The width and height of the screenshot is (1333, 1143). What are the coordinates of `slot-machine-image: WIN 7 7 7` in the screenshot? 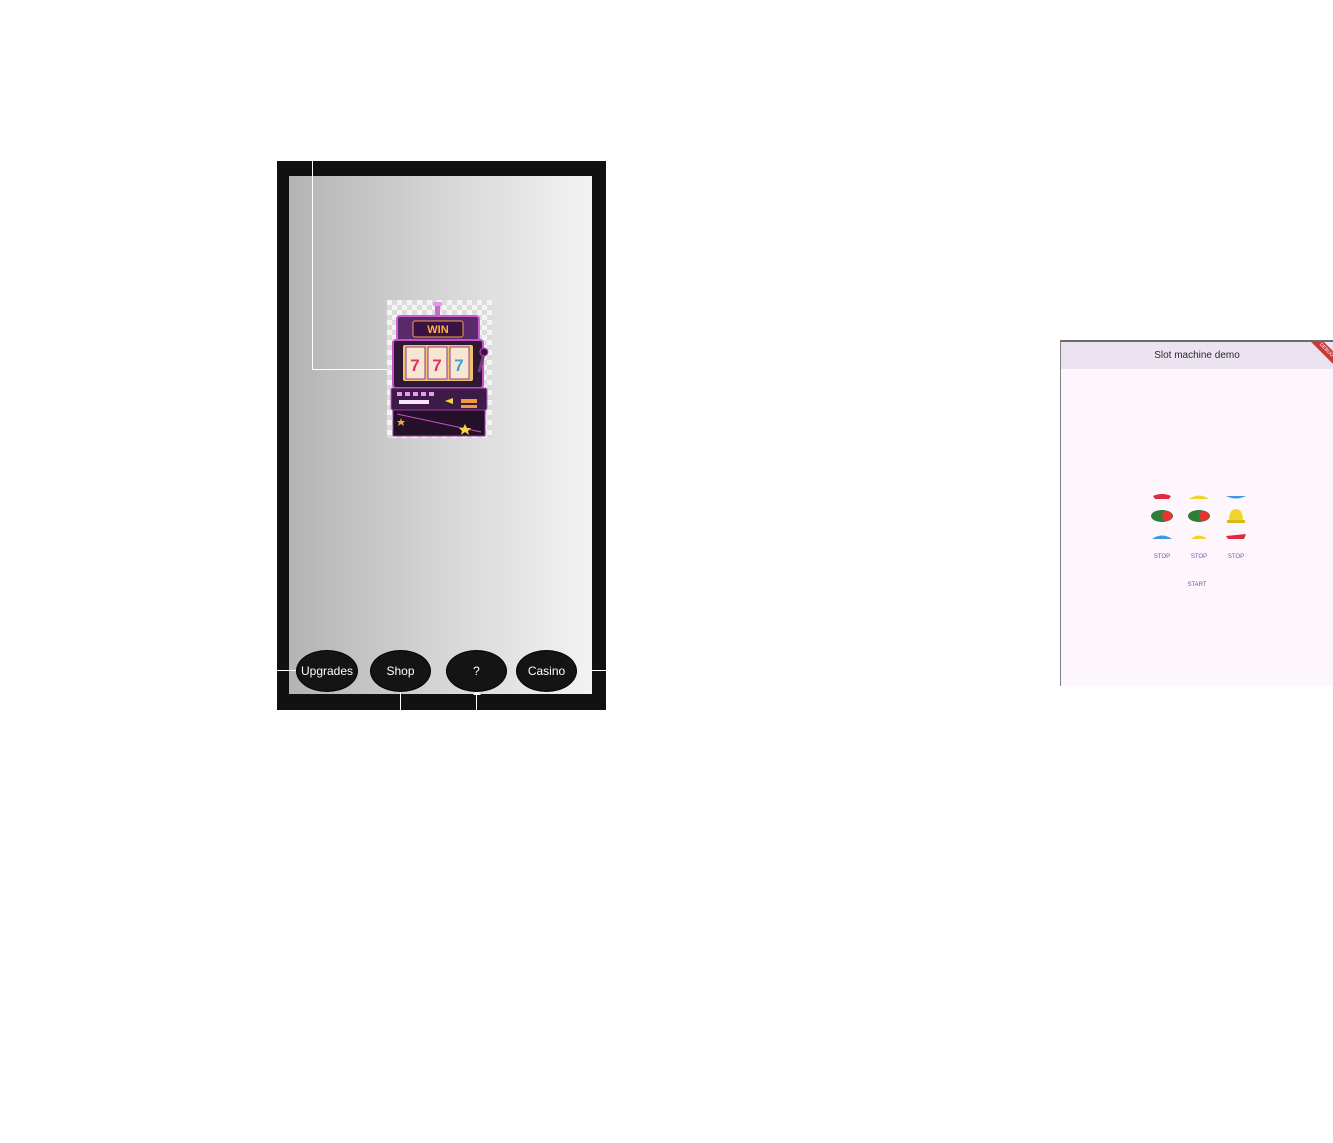 It's located at (439, 369).